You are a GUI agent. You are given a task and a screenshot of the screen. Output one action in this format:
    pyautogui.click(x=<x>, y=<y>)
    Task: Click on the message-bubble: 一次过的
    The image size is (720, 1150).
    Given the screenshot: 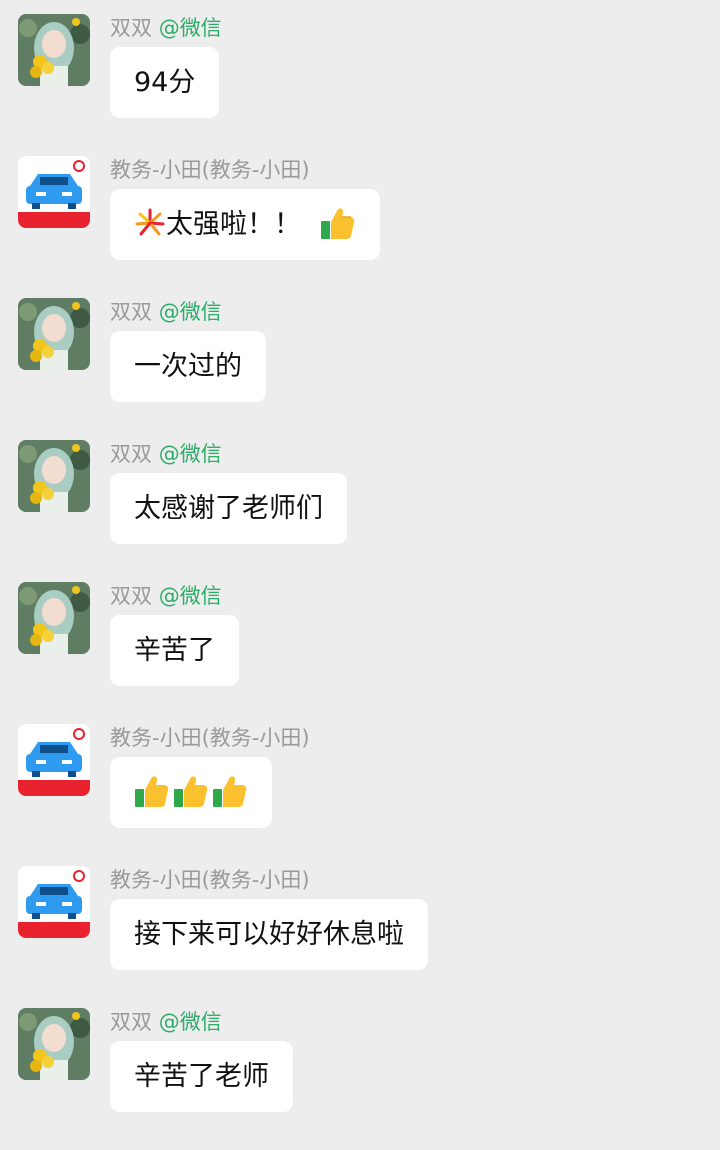 What is the action you would take?
    pyautogui.click(x=188, y=366)
    